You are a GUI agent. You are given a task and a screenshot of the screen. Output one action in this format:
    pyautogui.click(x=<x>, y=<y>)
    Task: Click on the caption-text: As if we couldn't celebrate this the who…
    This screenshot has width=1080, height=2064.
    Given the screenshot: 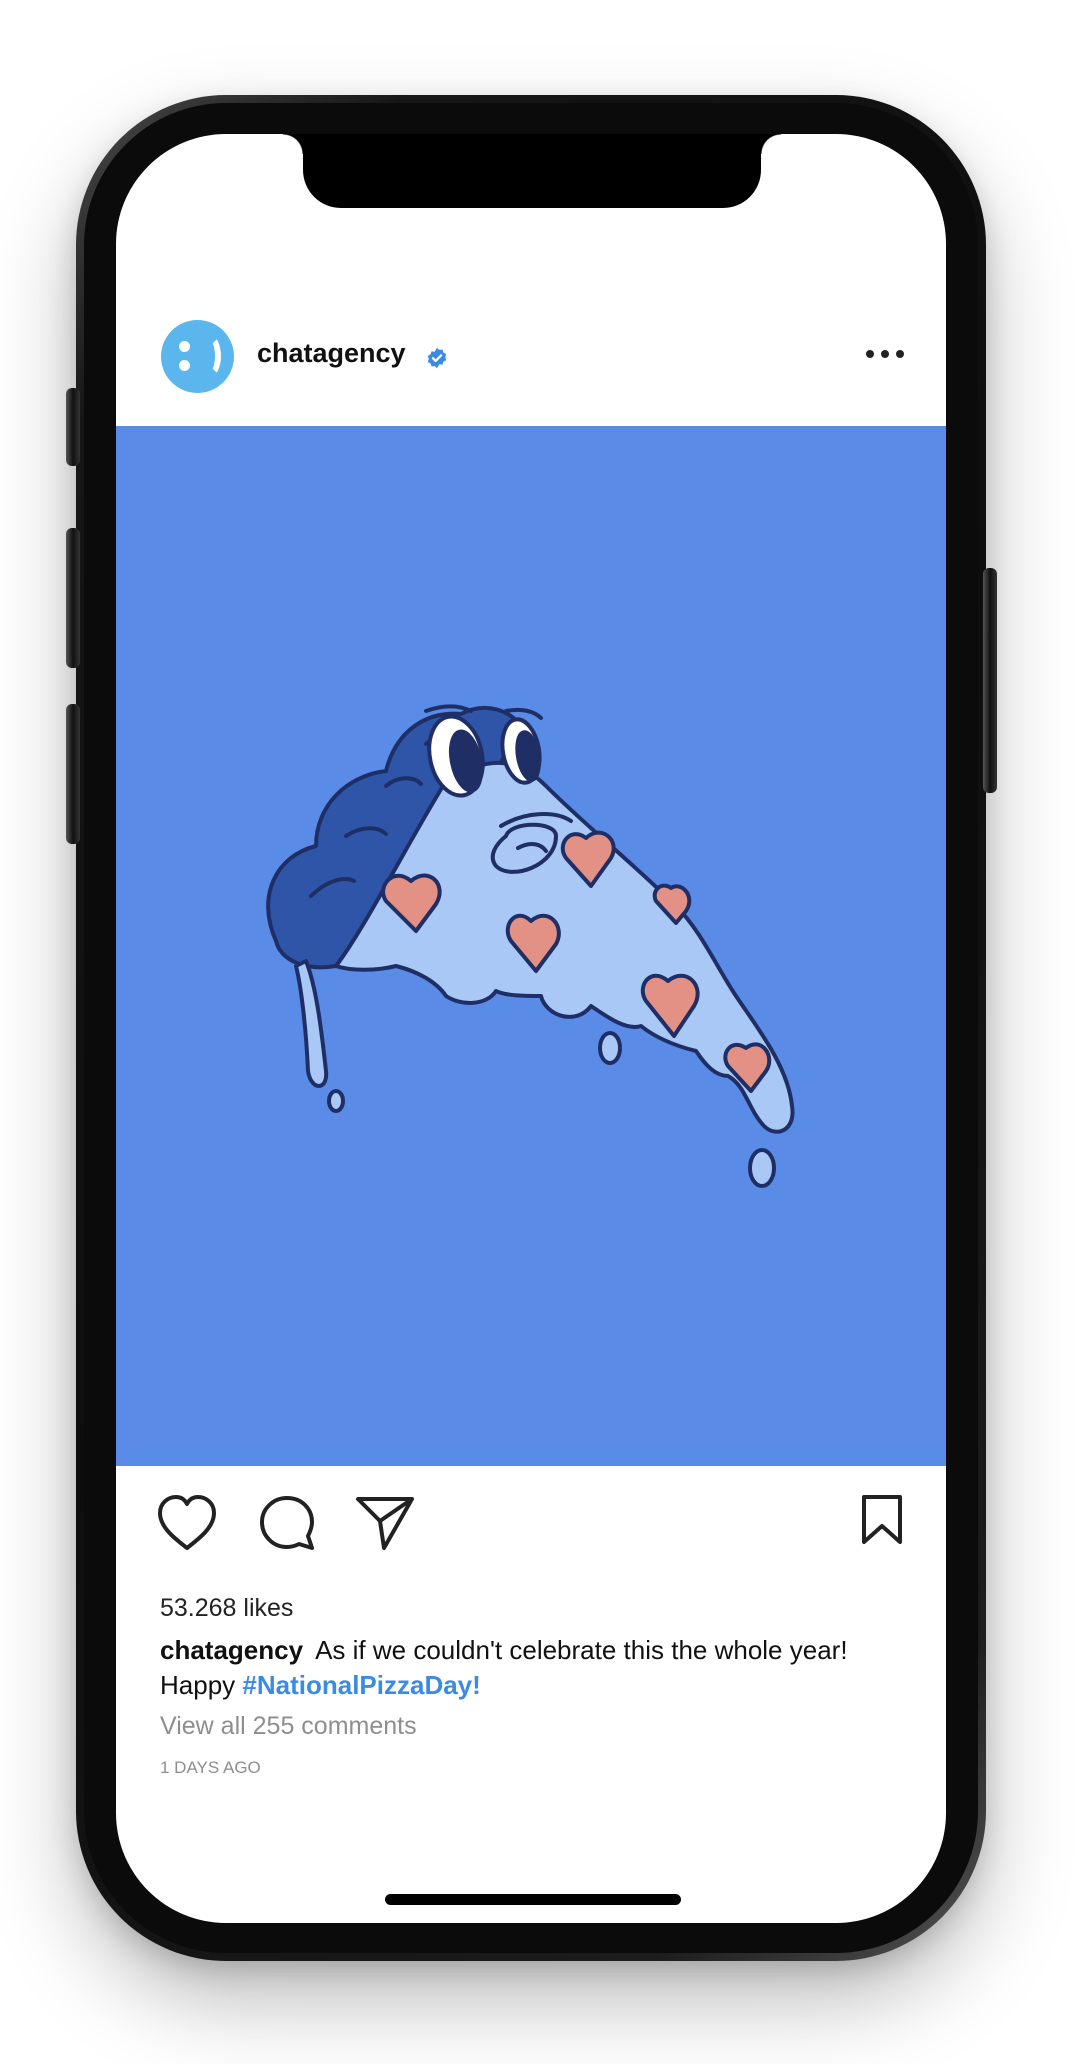 What is the action you would take?
    pyautogui.click(x=581, y=1650)
    